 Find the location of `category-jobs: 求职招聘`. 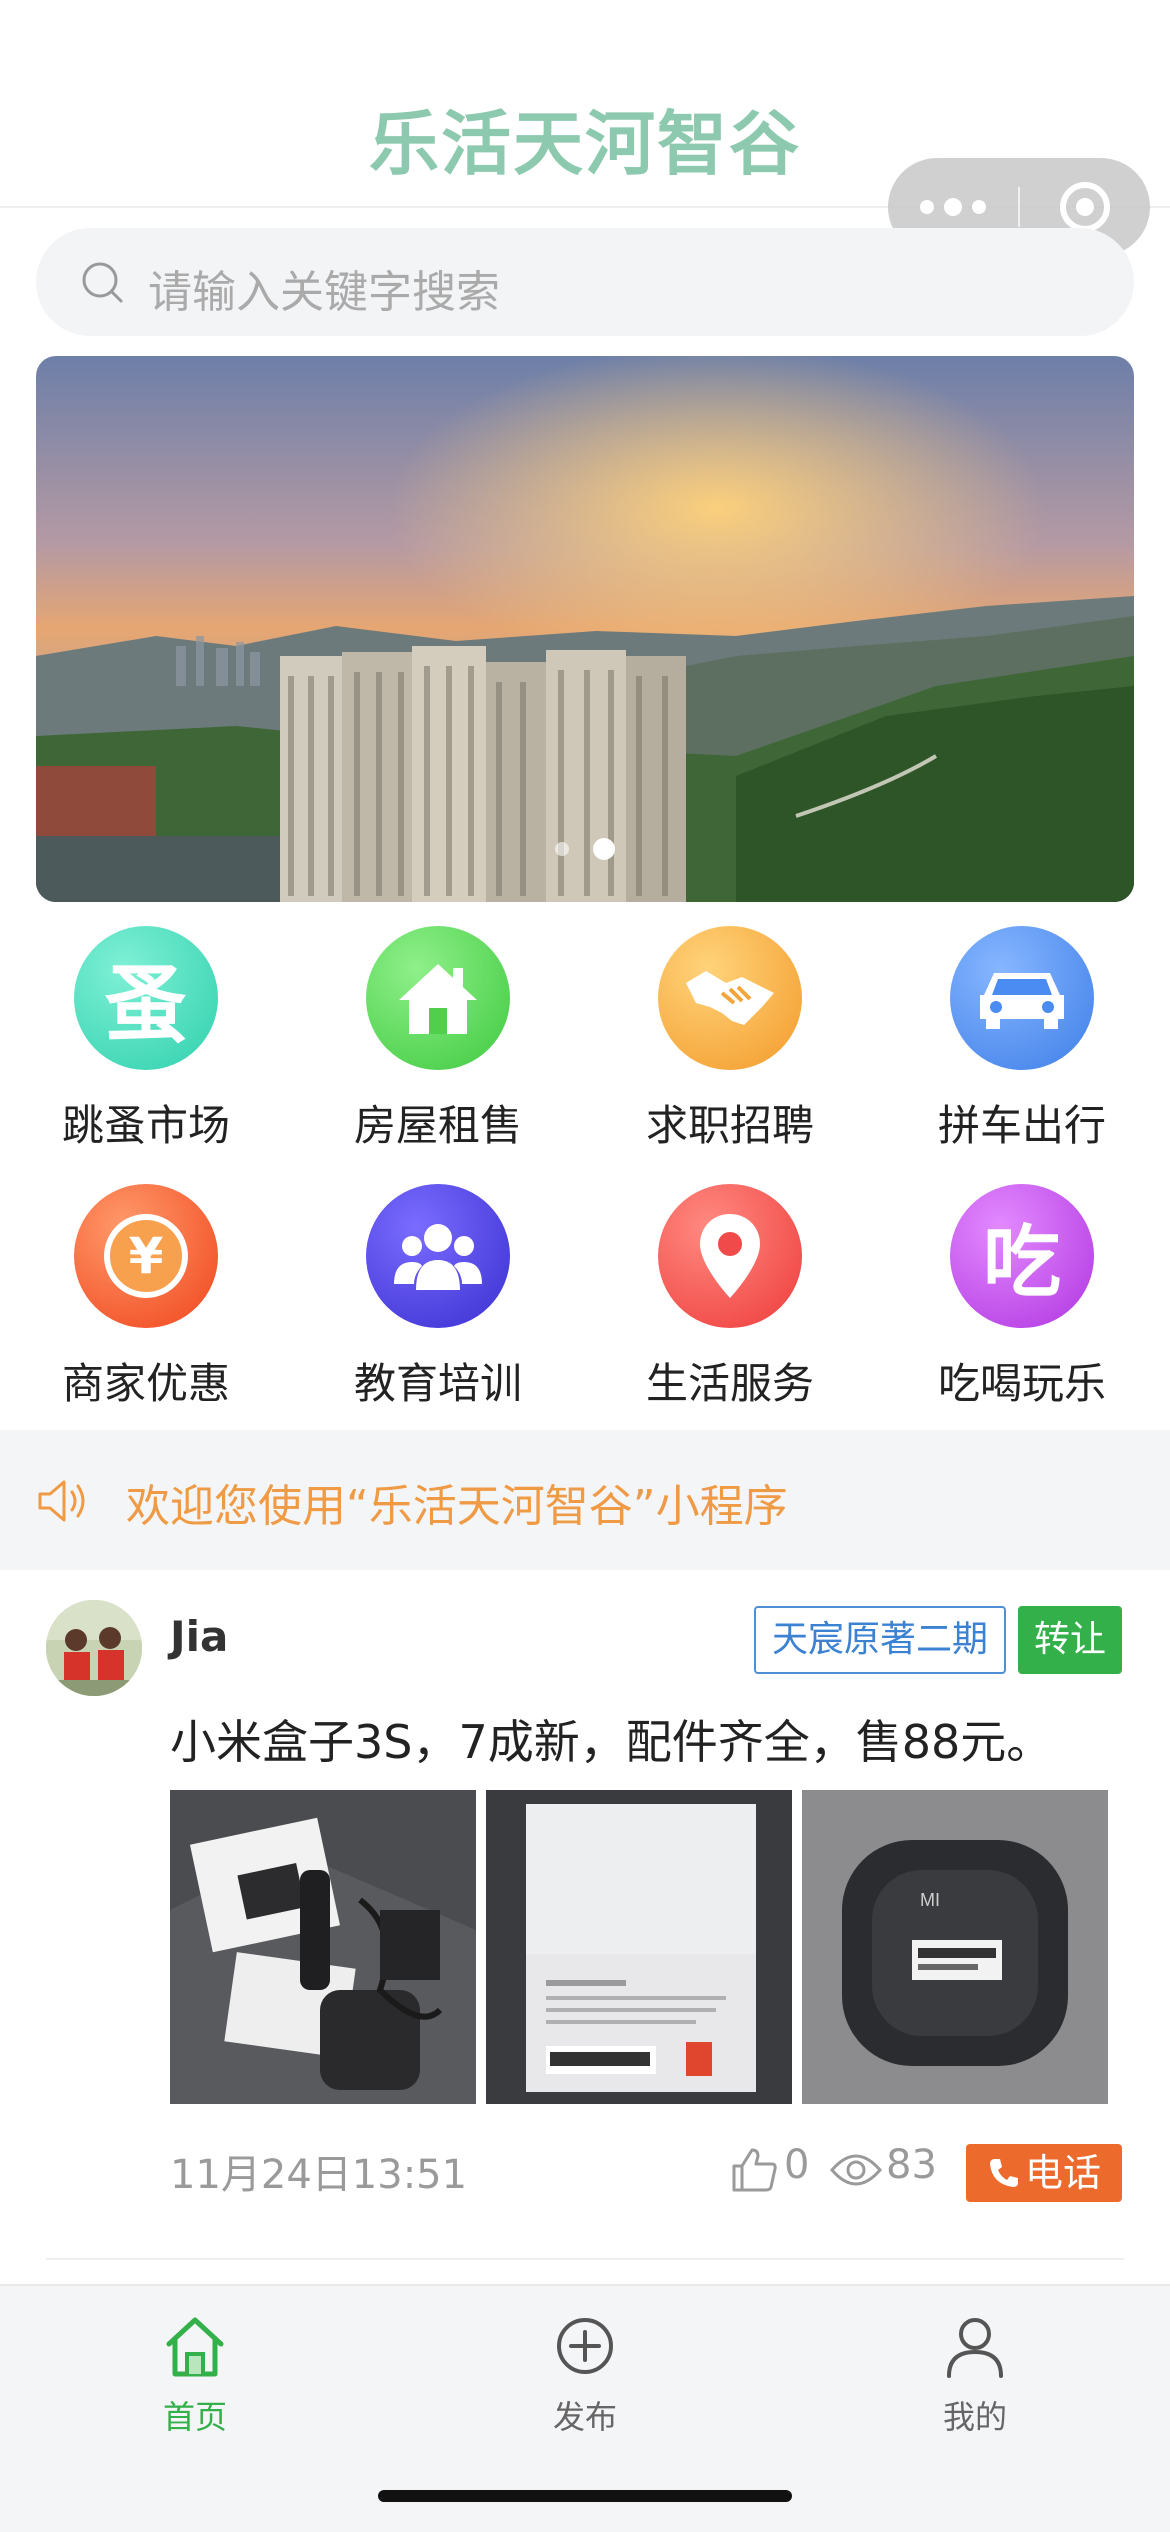

category-jobs: 求职招聘 is located at coordinates (730, 1040).